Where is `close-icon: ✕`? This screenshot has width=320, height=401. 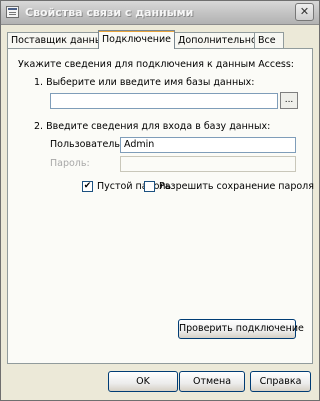
close-icon: ✕ is located at coordinates (304, 11).